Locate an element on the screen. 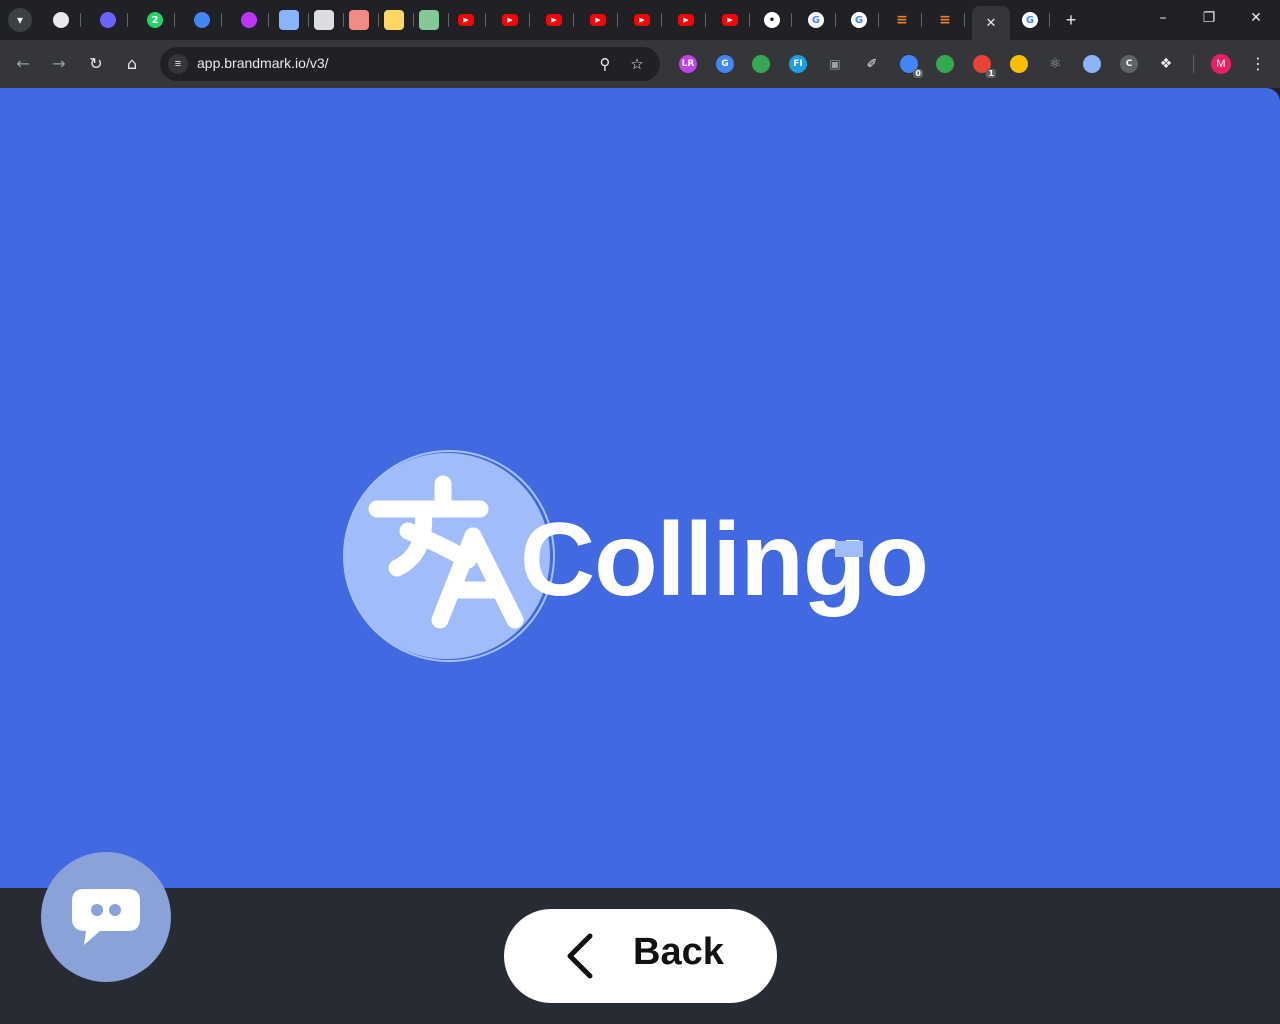  stackoverflow-icon: ≡ is located at coordinates (945, 20).